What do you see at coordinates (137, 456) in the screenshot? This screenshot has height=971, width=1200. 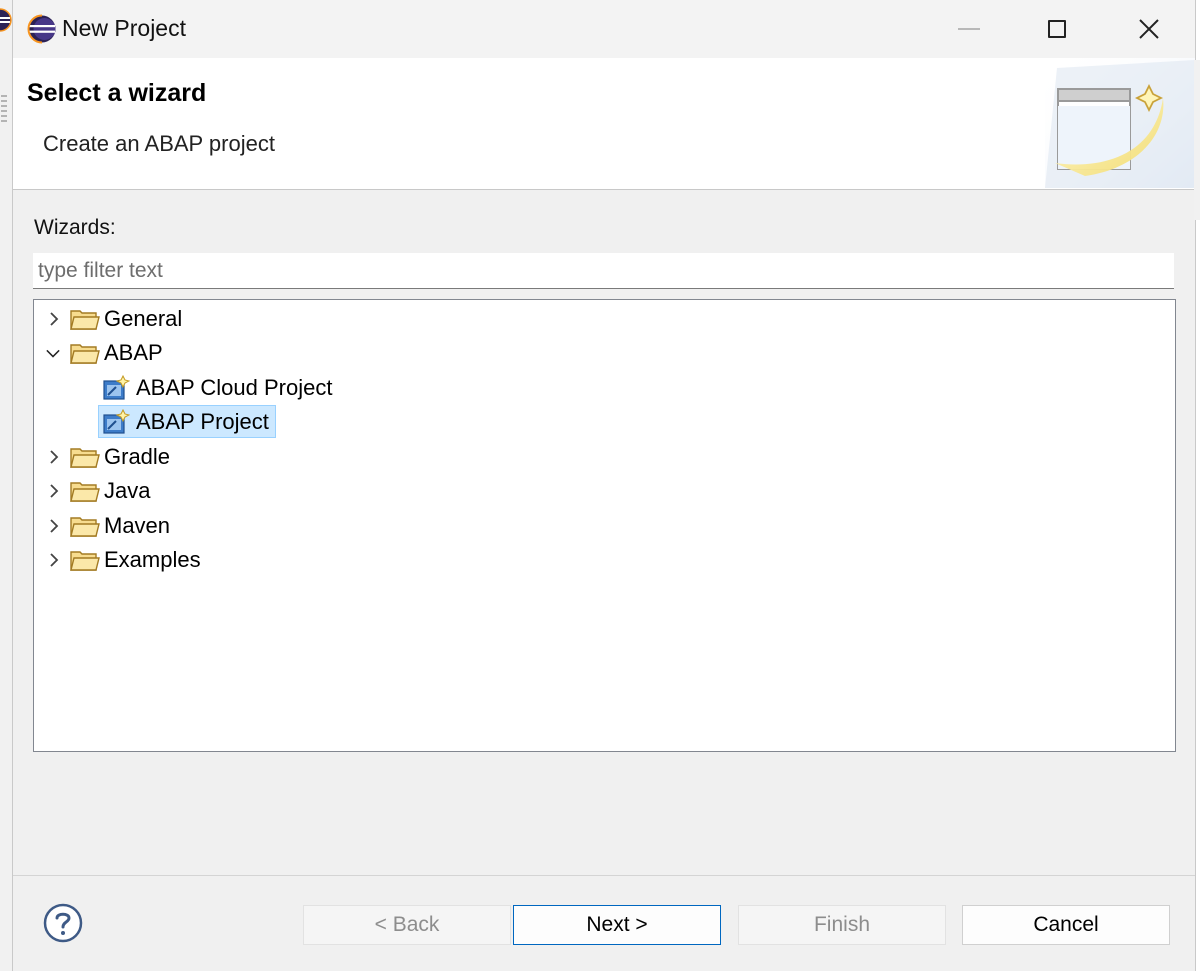 I see `tree-item-label: Gradle` at bounding box center [137, 456].